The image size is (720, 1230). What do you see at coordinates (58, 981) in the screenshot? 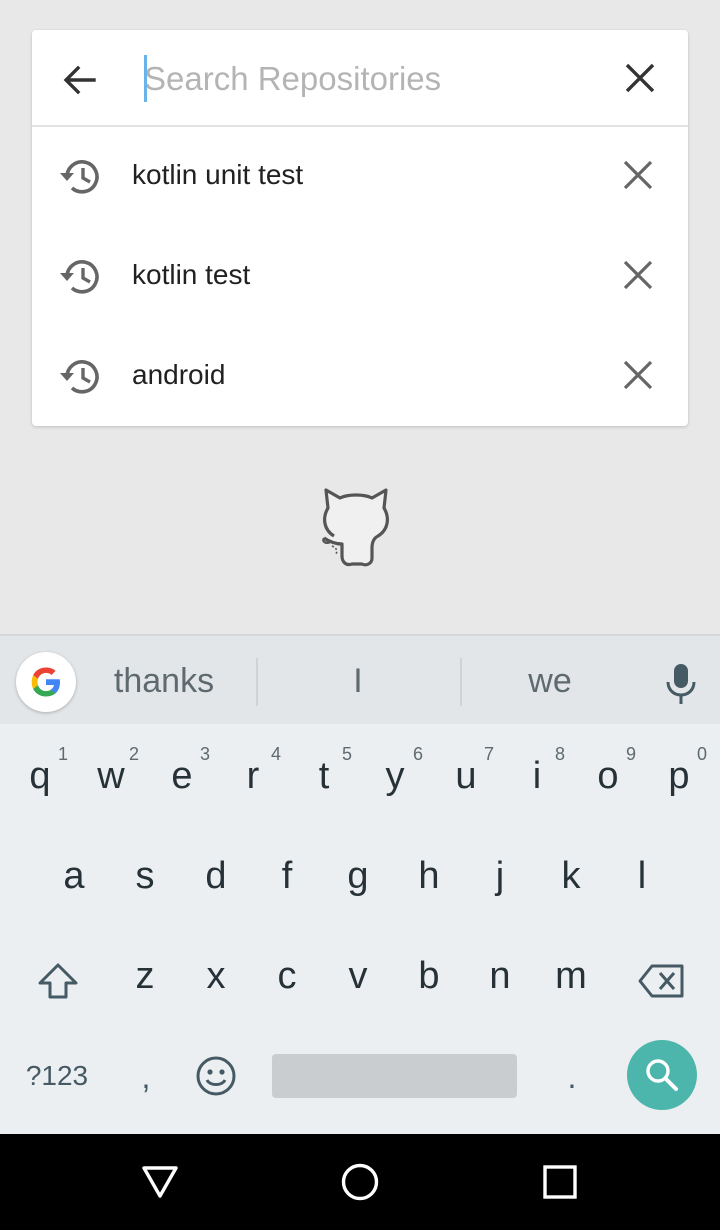
I see `shift-icon` at bounding box center [58, 981].